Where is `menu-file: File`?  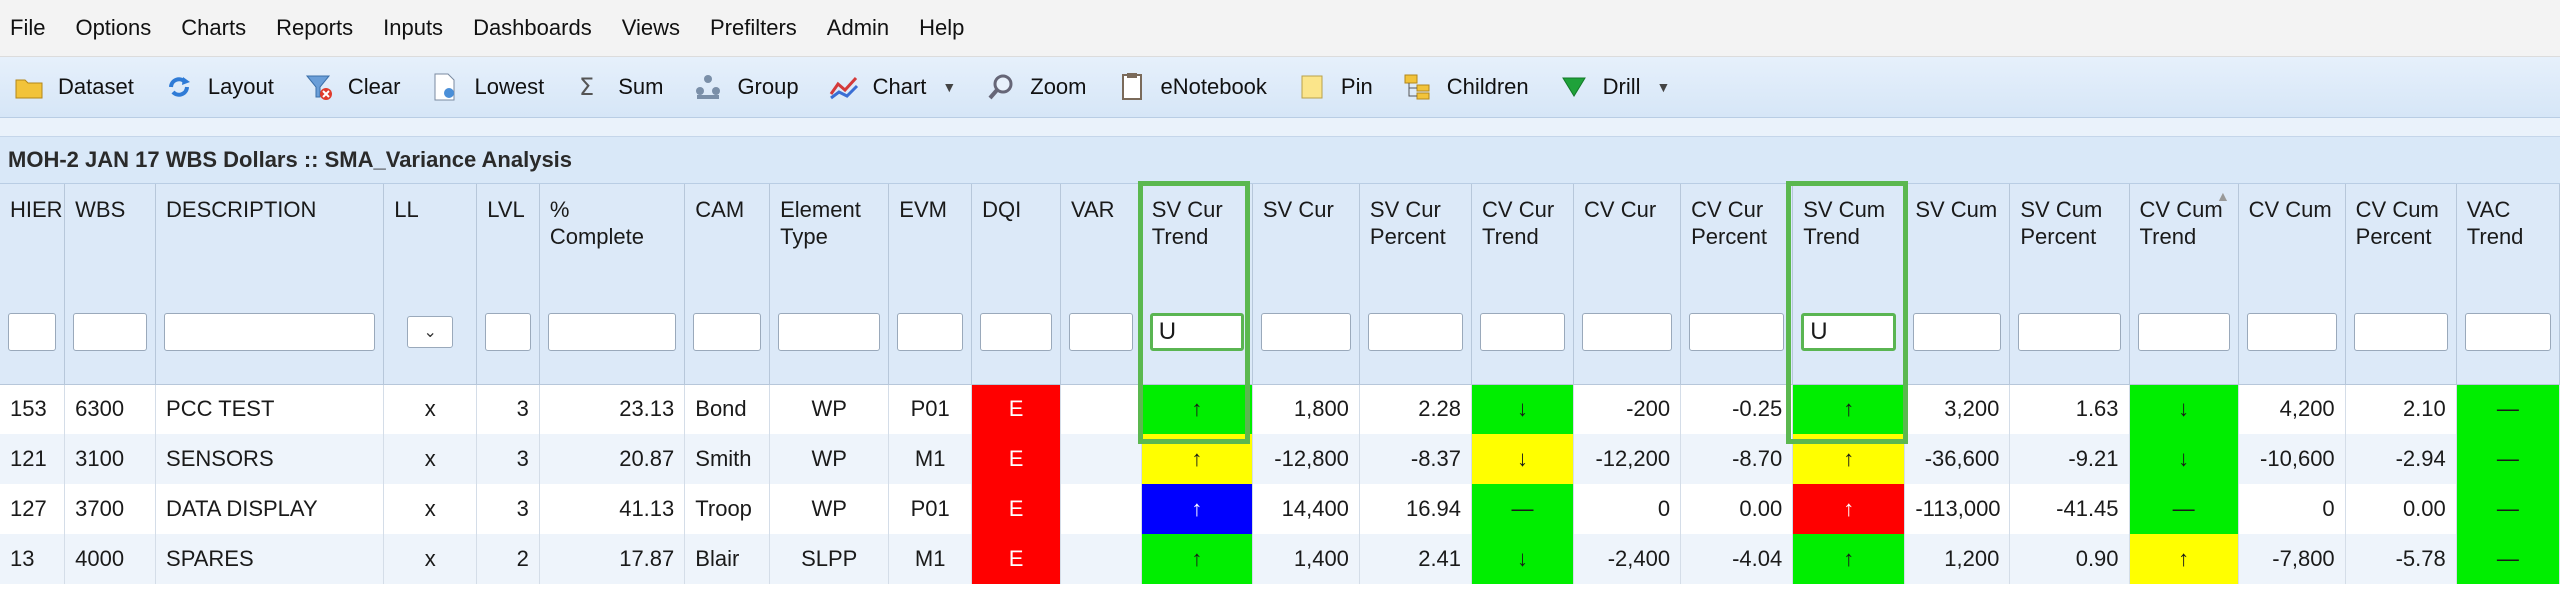
menu-file: File is located at coordinates (27, 28).